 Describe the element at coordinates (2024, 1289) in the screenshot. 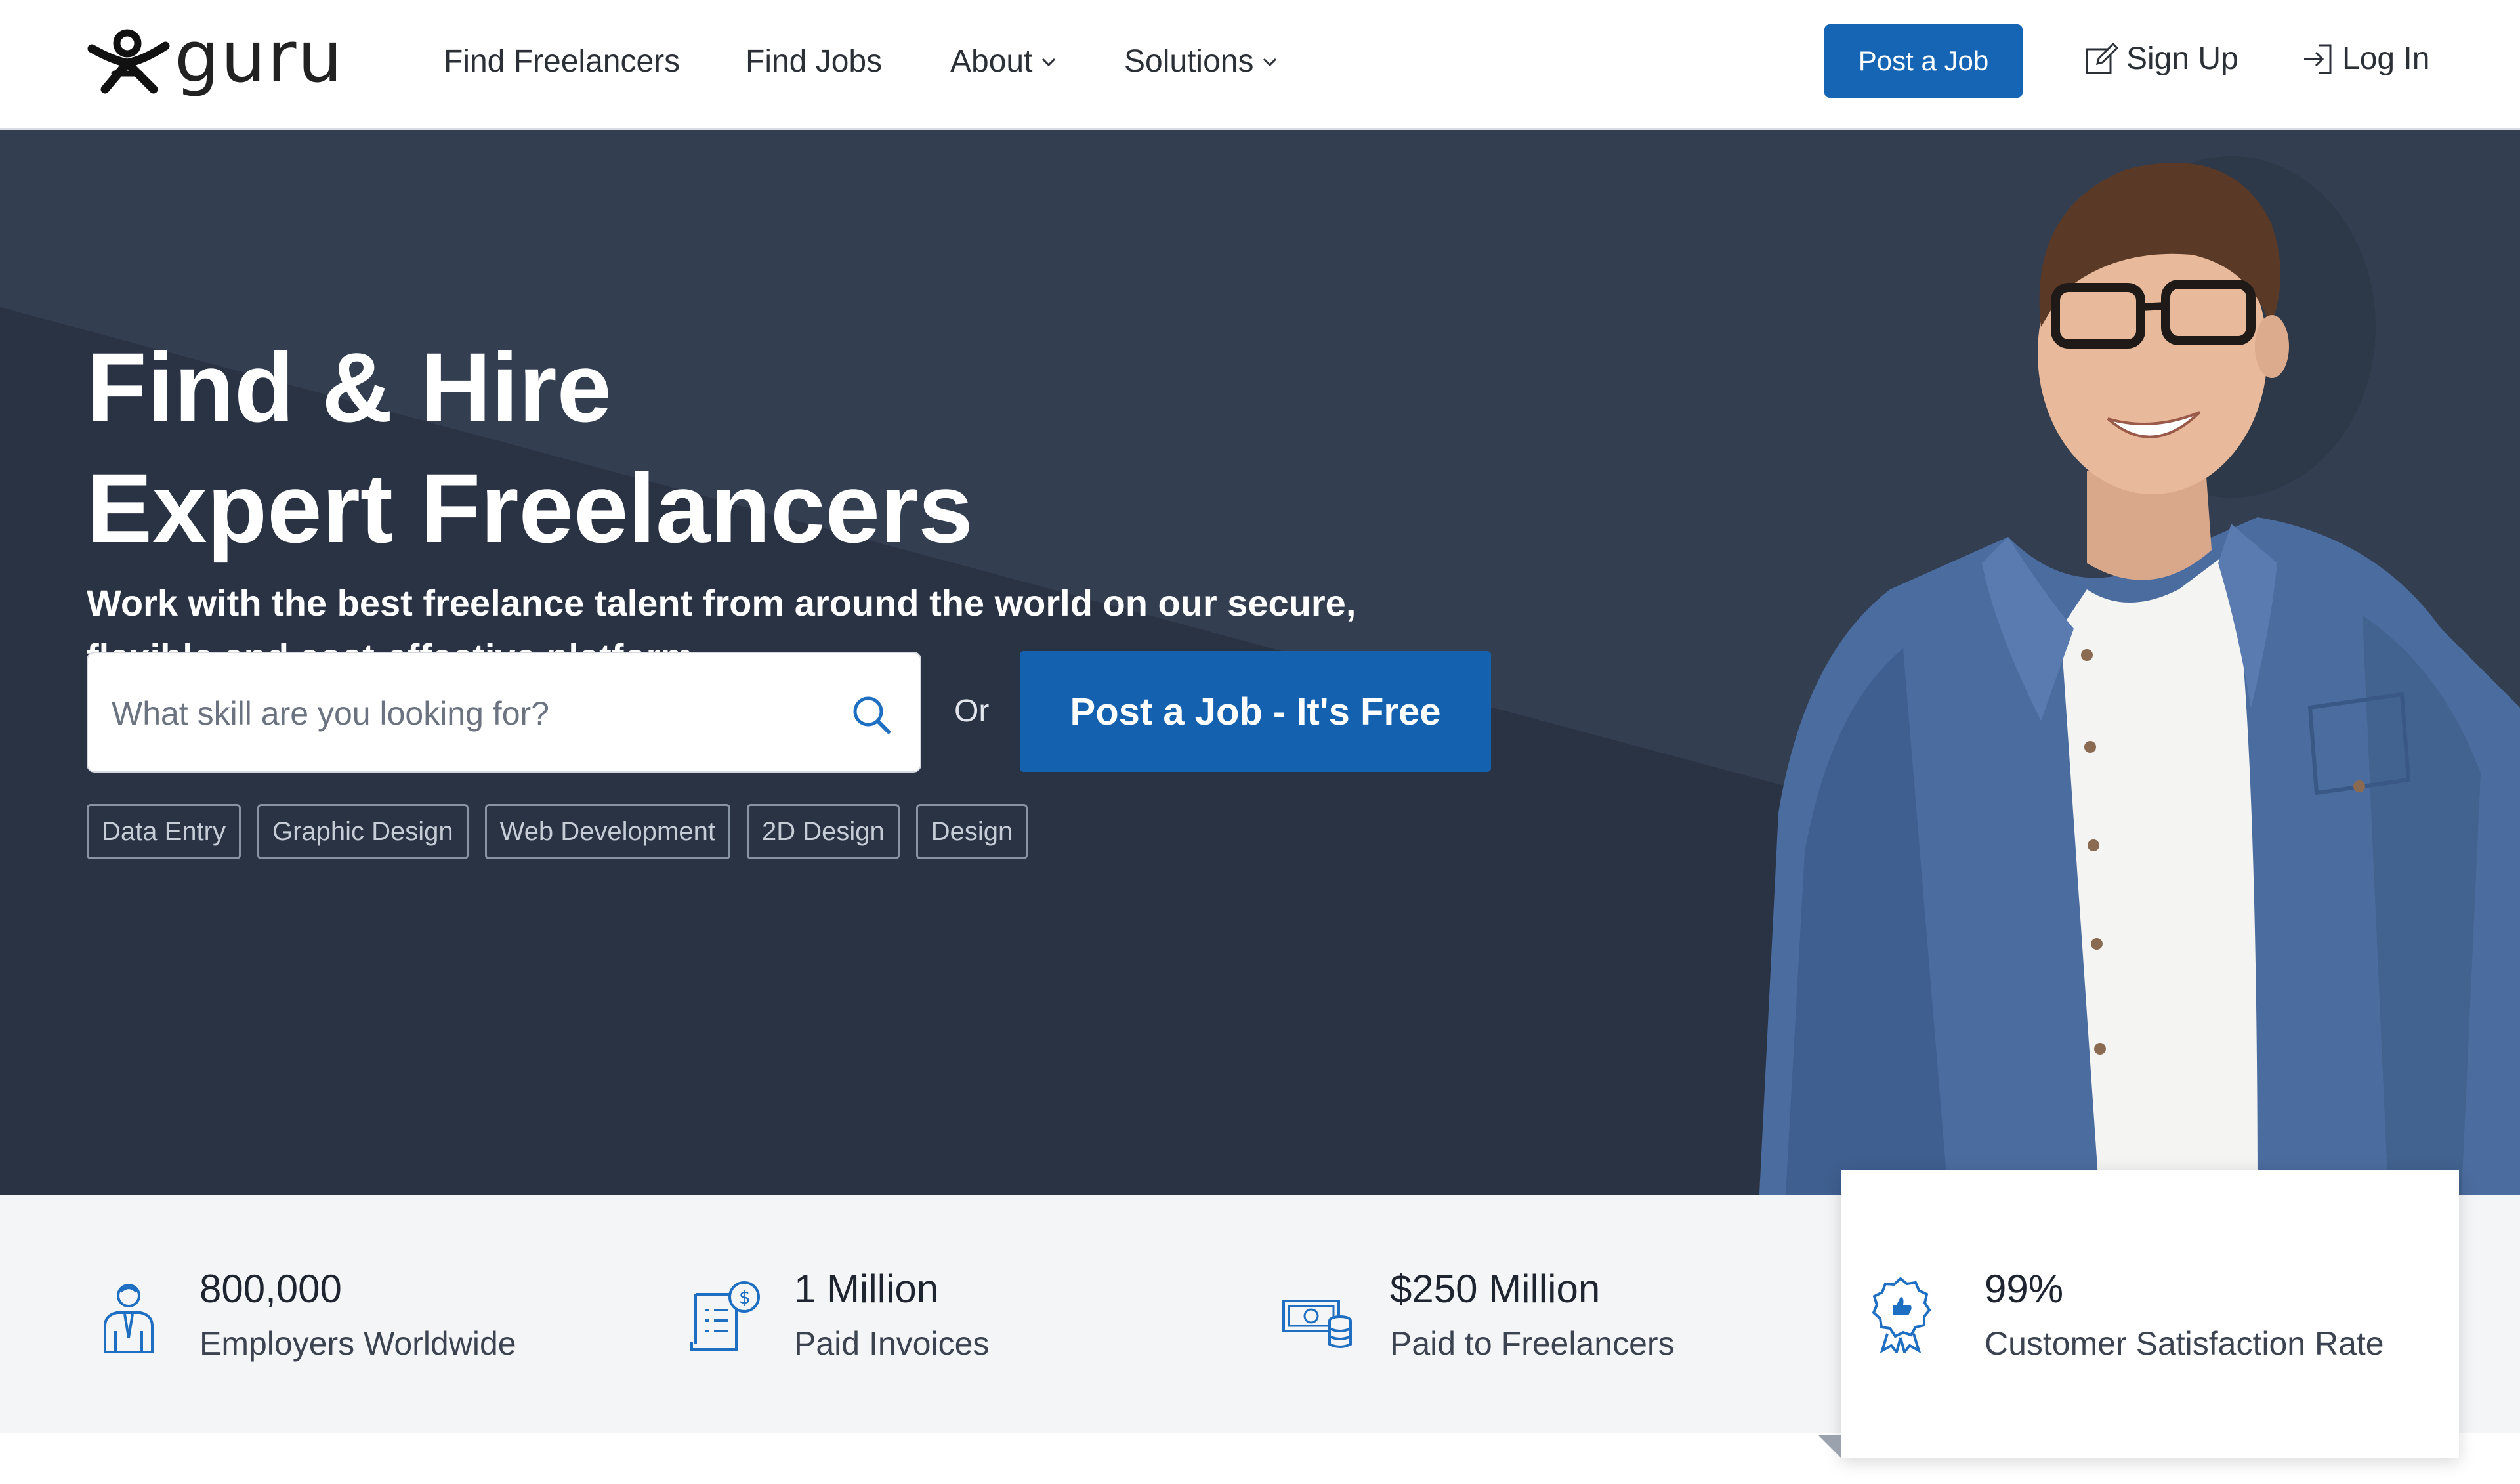

I see `stat-satisfaction-value: 99%` at that location.